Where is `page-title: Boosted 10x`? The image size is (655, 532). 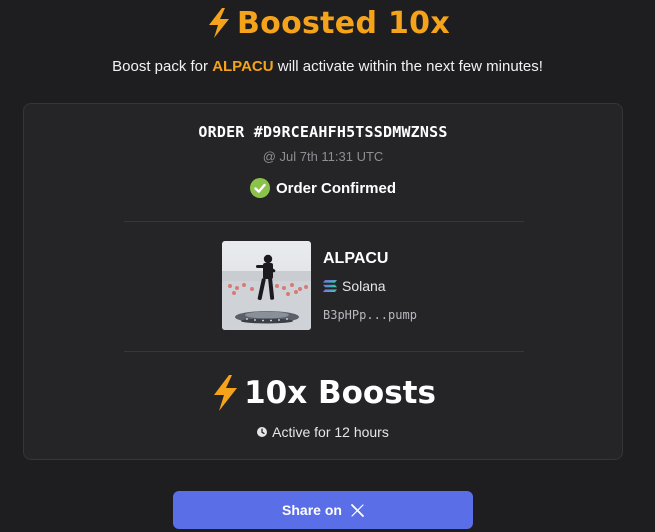
page-title: Boosted 10x is located at coordinates (343, 23).